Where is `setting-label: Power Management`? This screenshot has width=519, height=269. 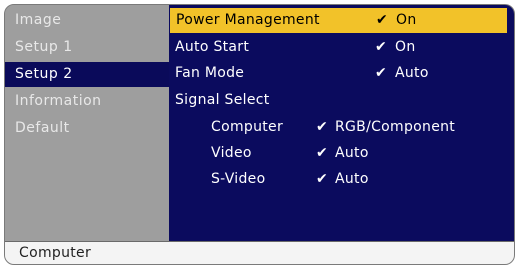
setting-label: Power Management is located at coordinates (248, 20).